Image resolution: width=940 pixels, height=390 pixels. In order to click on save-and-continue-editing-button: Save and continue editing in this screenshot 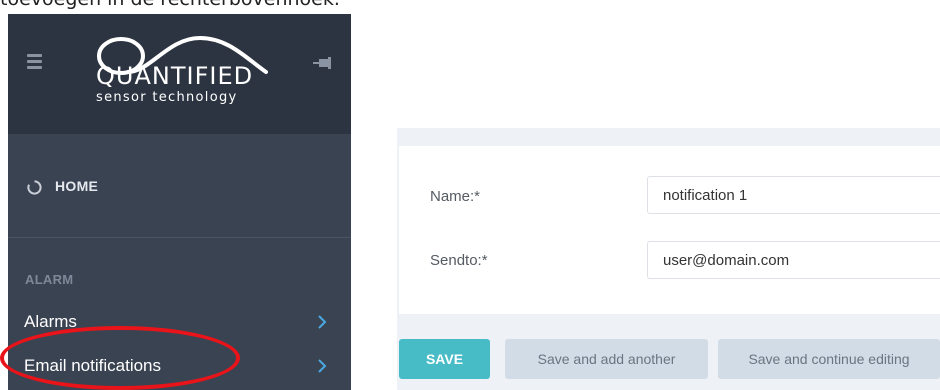, I will do `click(829, 359)`.